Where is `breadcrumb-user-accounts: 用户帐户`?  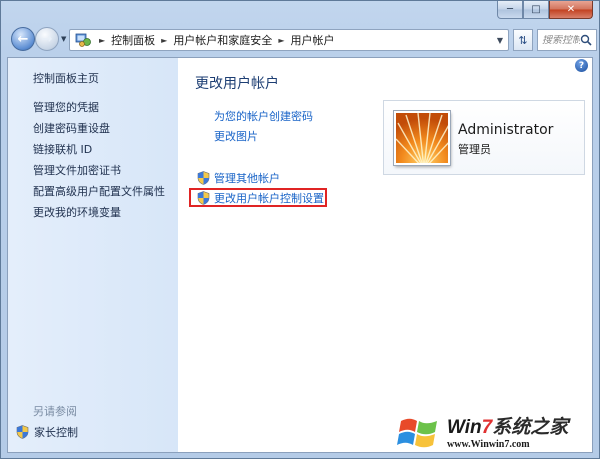
breadcrumb-user-accounts: 用户帐户 is located at coordinates (312, 40).